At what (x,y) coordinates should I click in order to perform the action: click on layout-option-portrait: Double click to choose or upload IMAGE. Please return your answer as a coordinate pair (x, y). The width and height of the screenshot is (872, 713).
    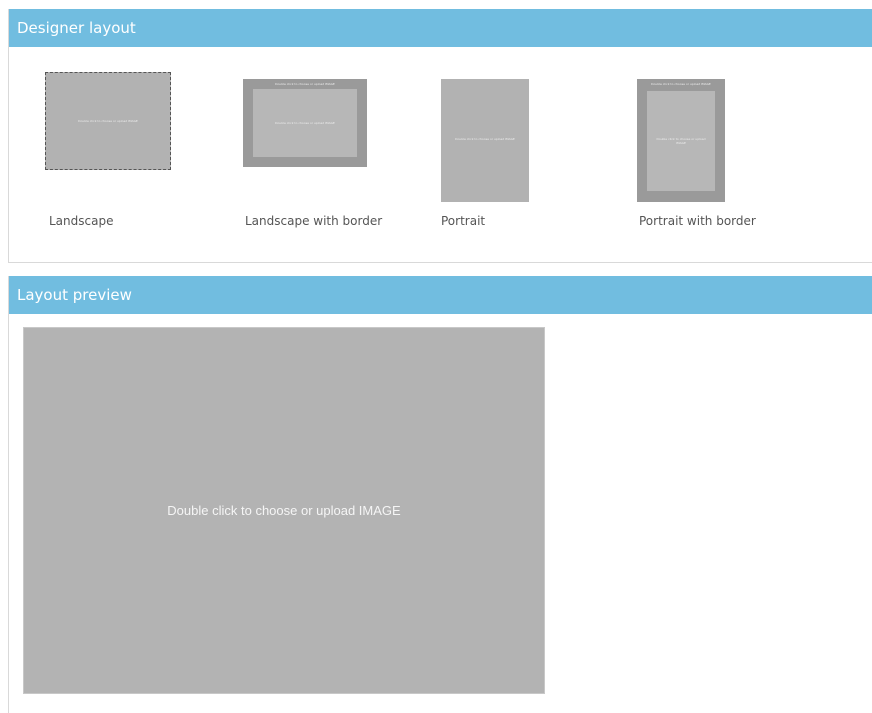
    Looking at the image, I should click on (485, 141).